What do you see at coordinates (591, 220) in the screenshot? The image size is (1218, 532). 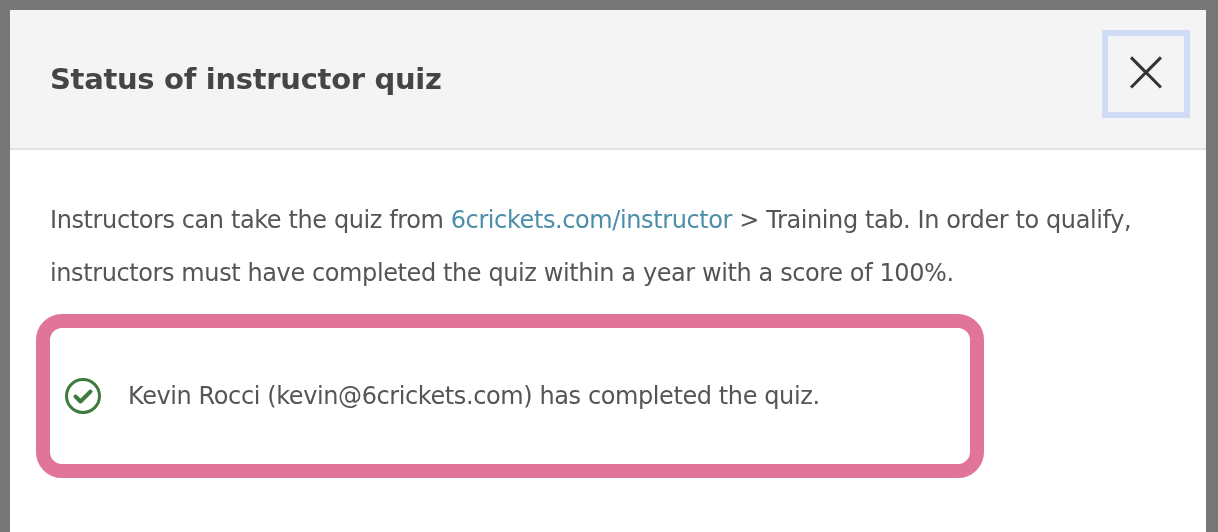 I see `instructor-link: 6crickets.com/instructor` at bounding box center [591, 220].